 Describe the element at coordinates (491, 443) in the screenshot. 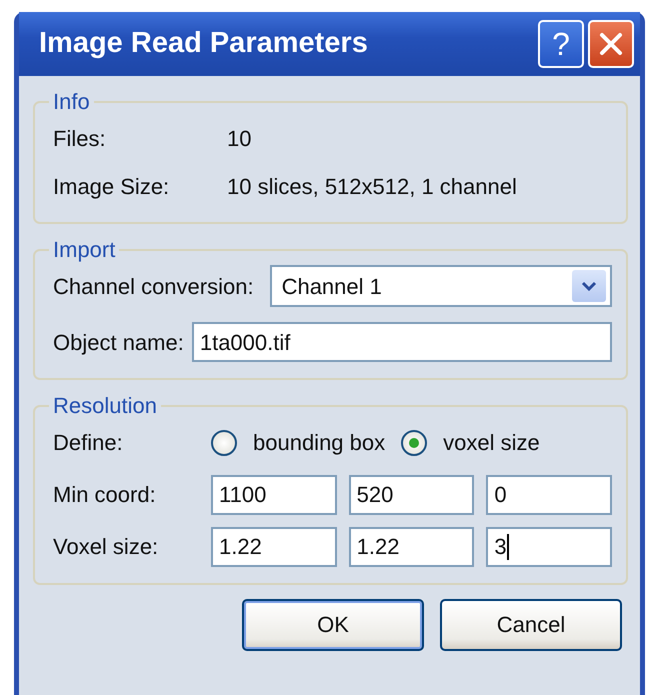

I see `radio-label: voxel size` at that location.